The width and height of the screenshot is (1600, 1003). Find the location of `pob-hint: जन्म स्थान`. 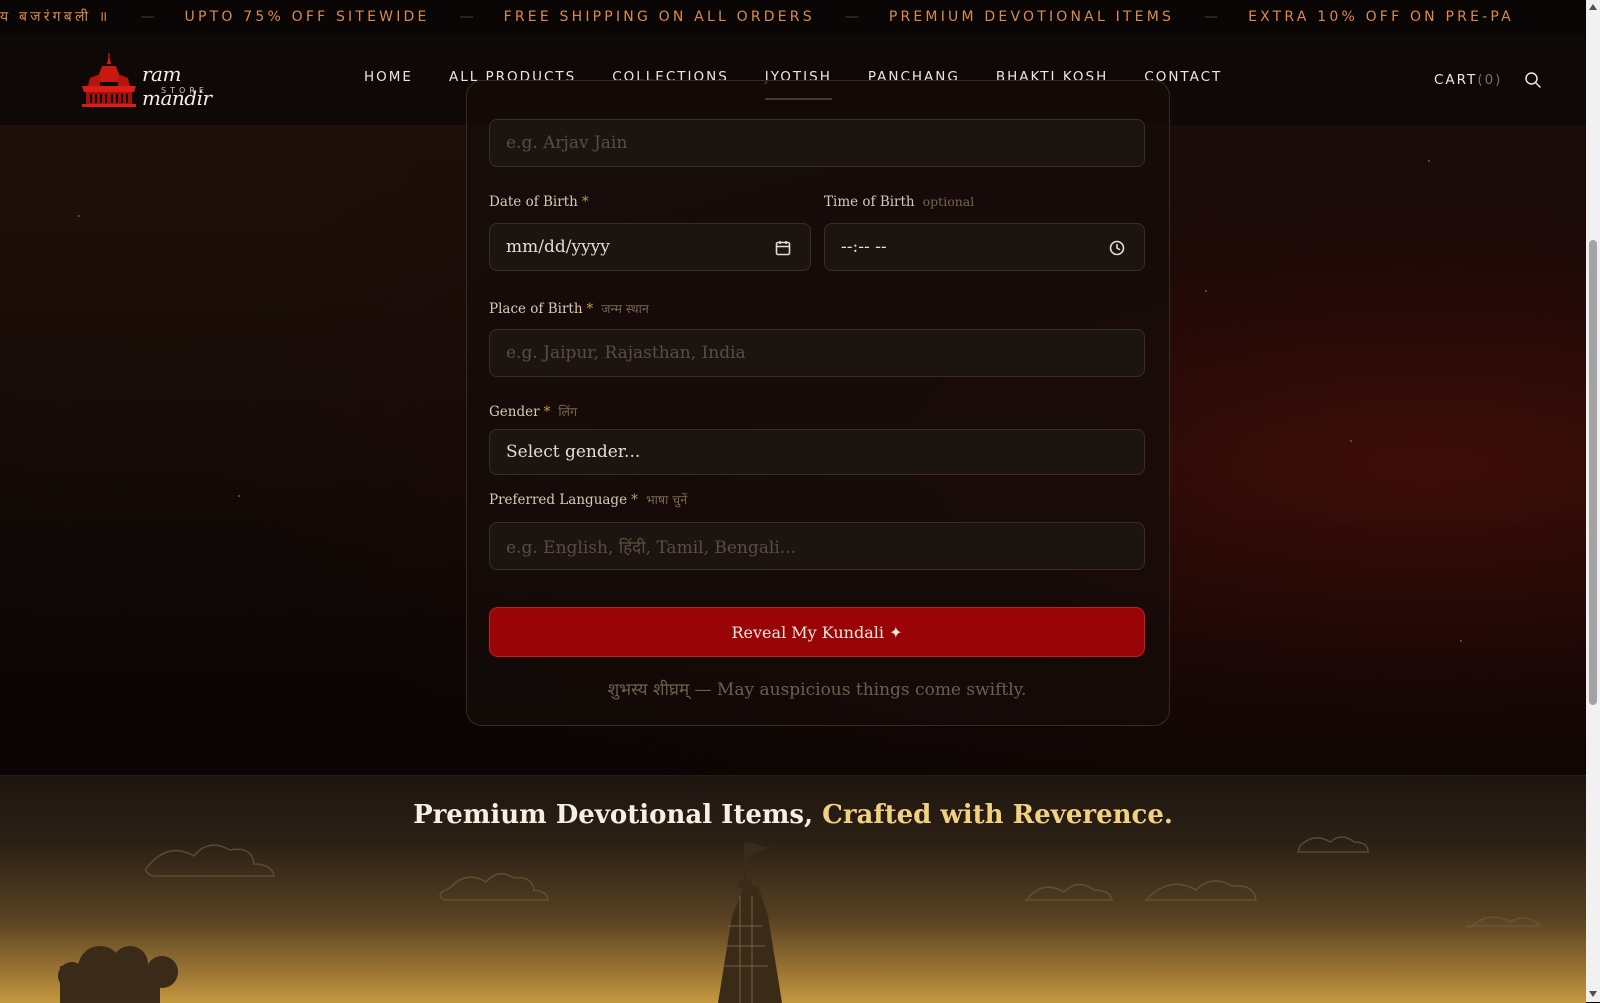

pob-hint: जन्म स्थान is located at coordinates (625, 308).